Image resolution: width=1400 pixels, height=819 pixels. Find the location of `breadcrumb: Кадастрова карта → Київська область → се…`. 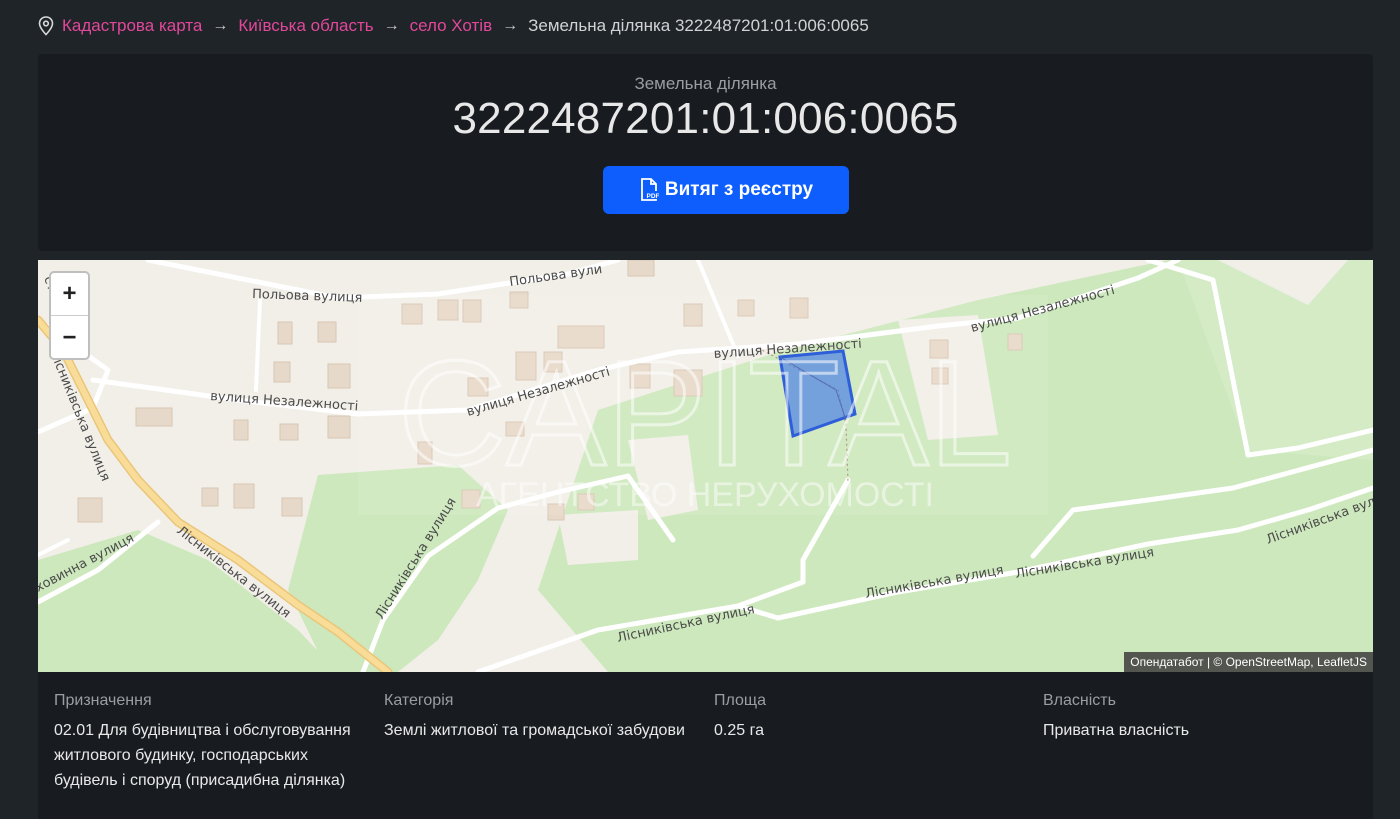

breadcrumb: Кадастрова карта → Київська область → се… is located at coordinates (453, 26).